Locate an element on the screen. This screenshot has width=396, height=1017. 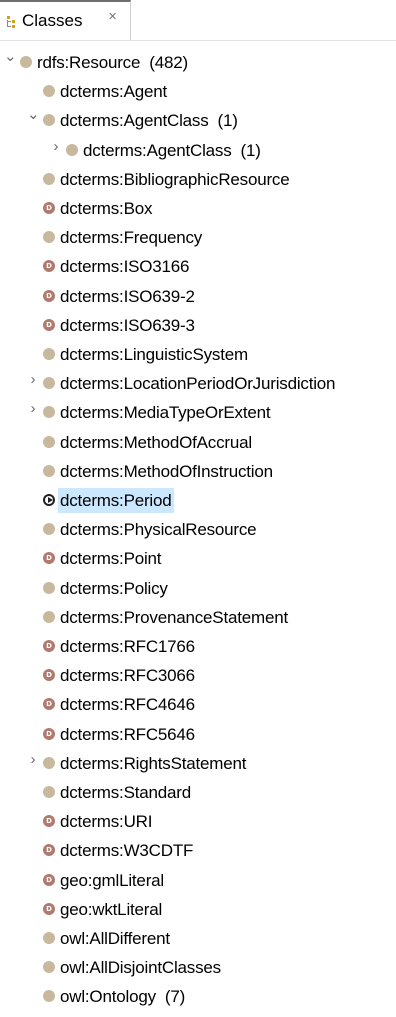
tree-item: dcterms:MethodOfAccrual is located at coordinates (198, 442).